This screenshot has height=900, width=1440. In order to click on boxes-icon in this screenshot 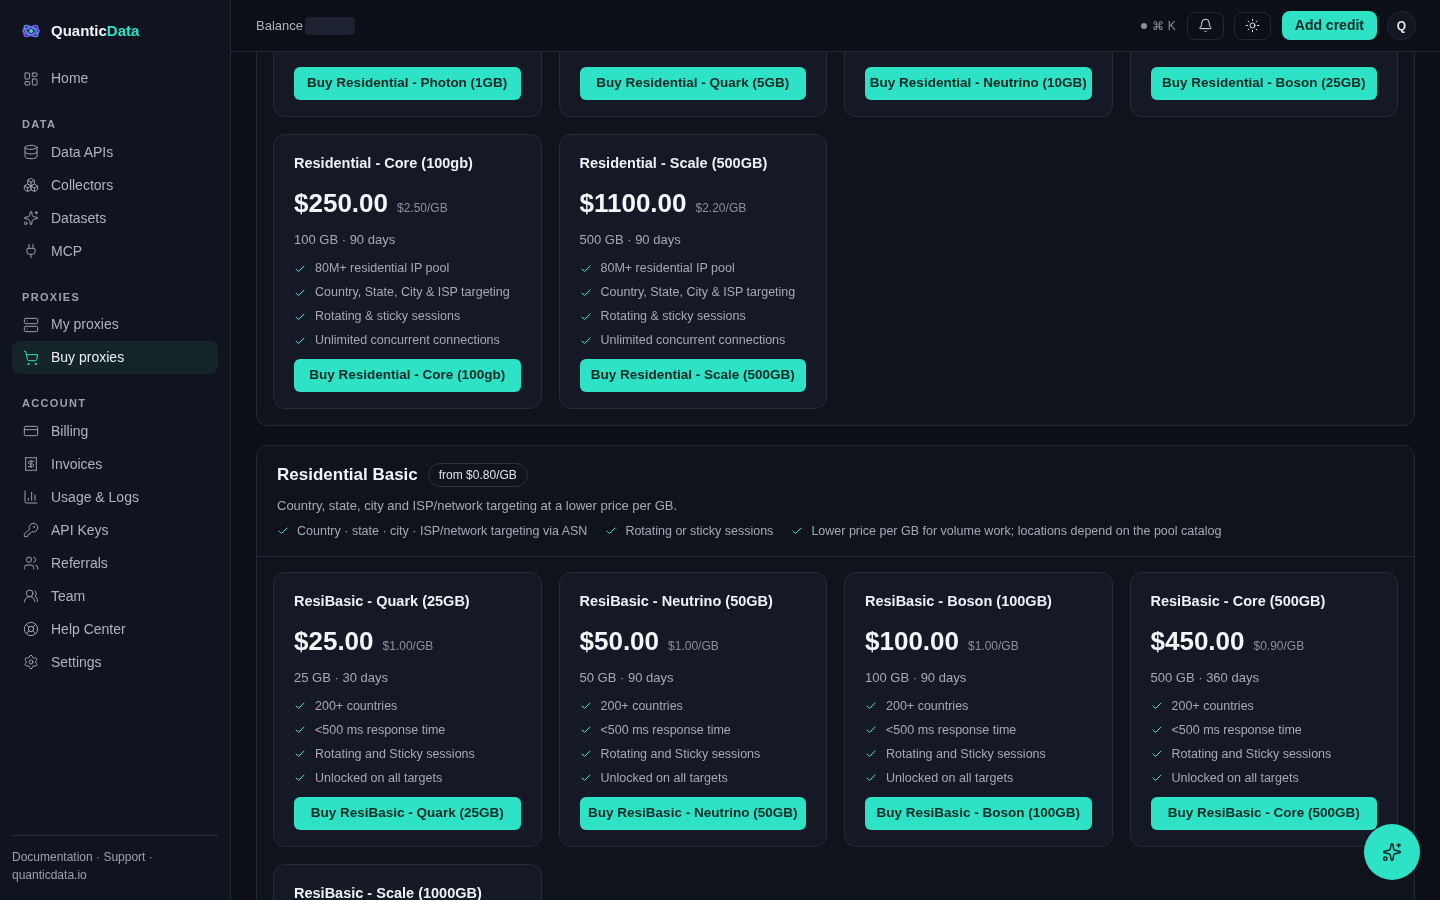, I will do `click(31, 185)`.